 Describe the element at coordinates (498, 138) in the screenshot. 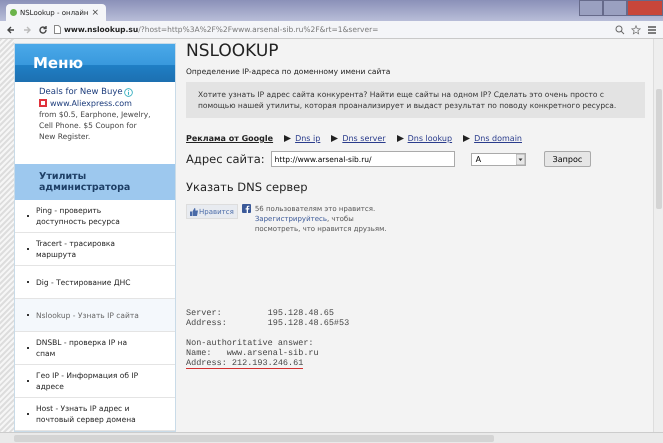

I see `dns-link: Dns domain` at that location.